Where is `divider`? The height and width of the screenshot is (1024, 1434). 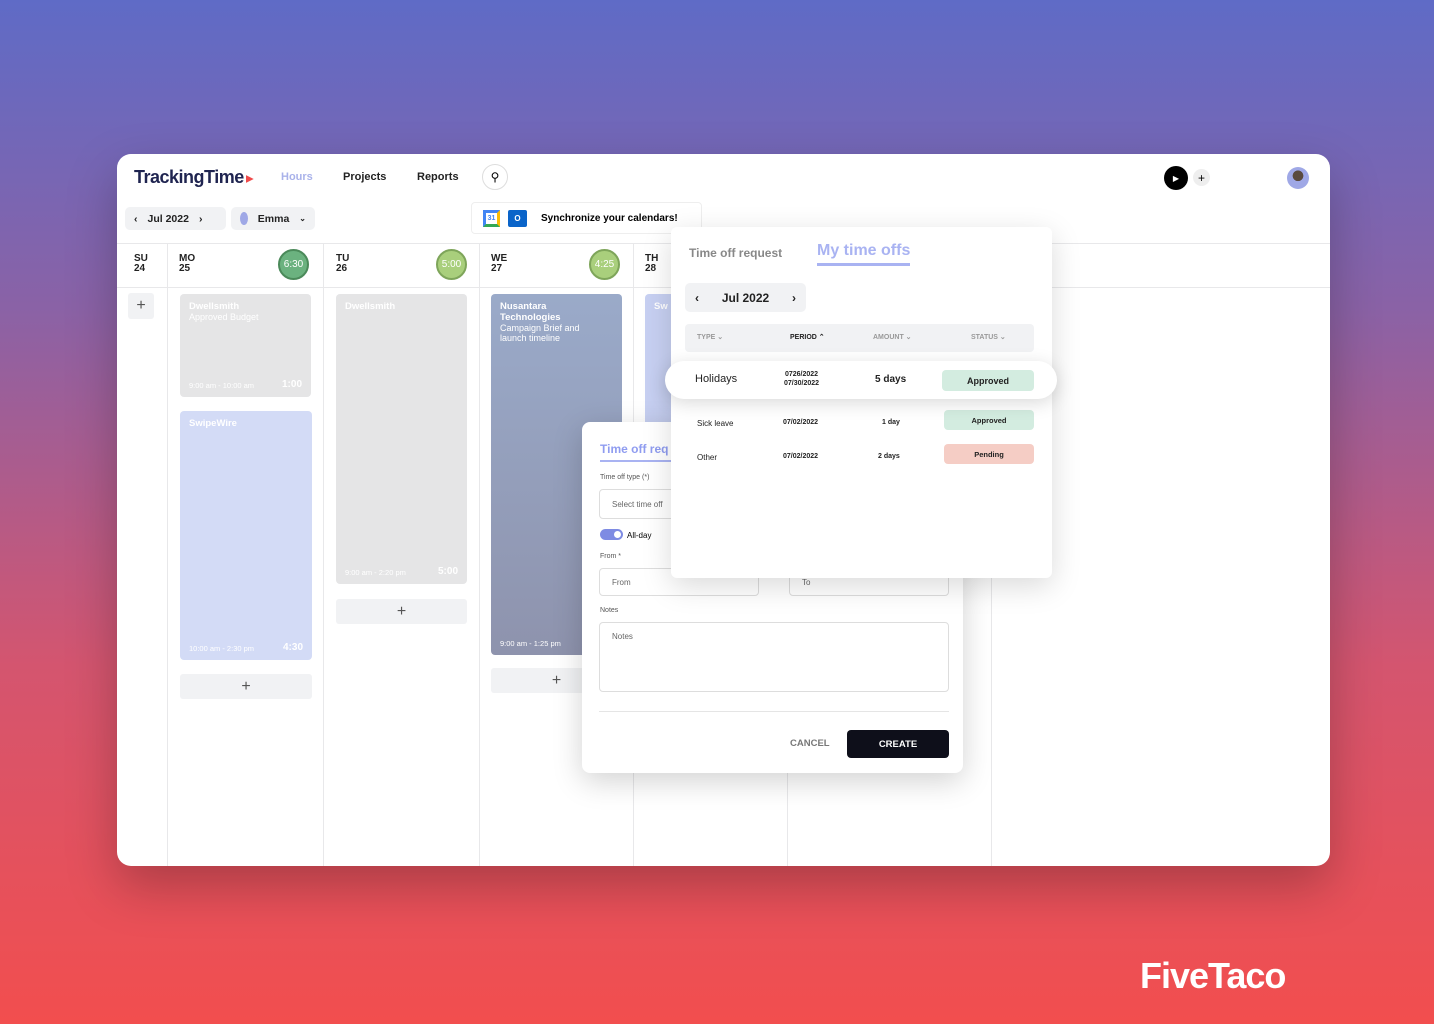
divider is located at coordinates (774, 711).